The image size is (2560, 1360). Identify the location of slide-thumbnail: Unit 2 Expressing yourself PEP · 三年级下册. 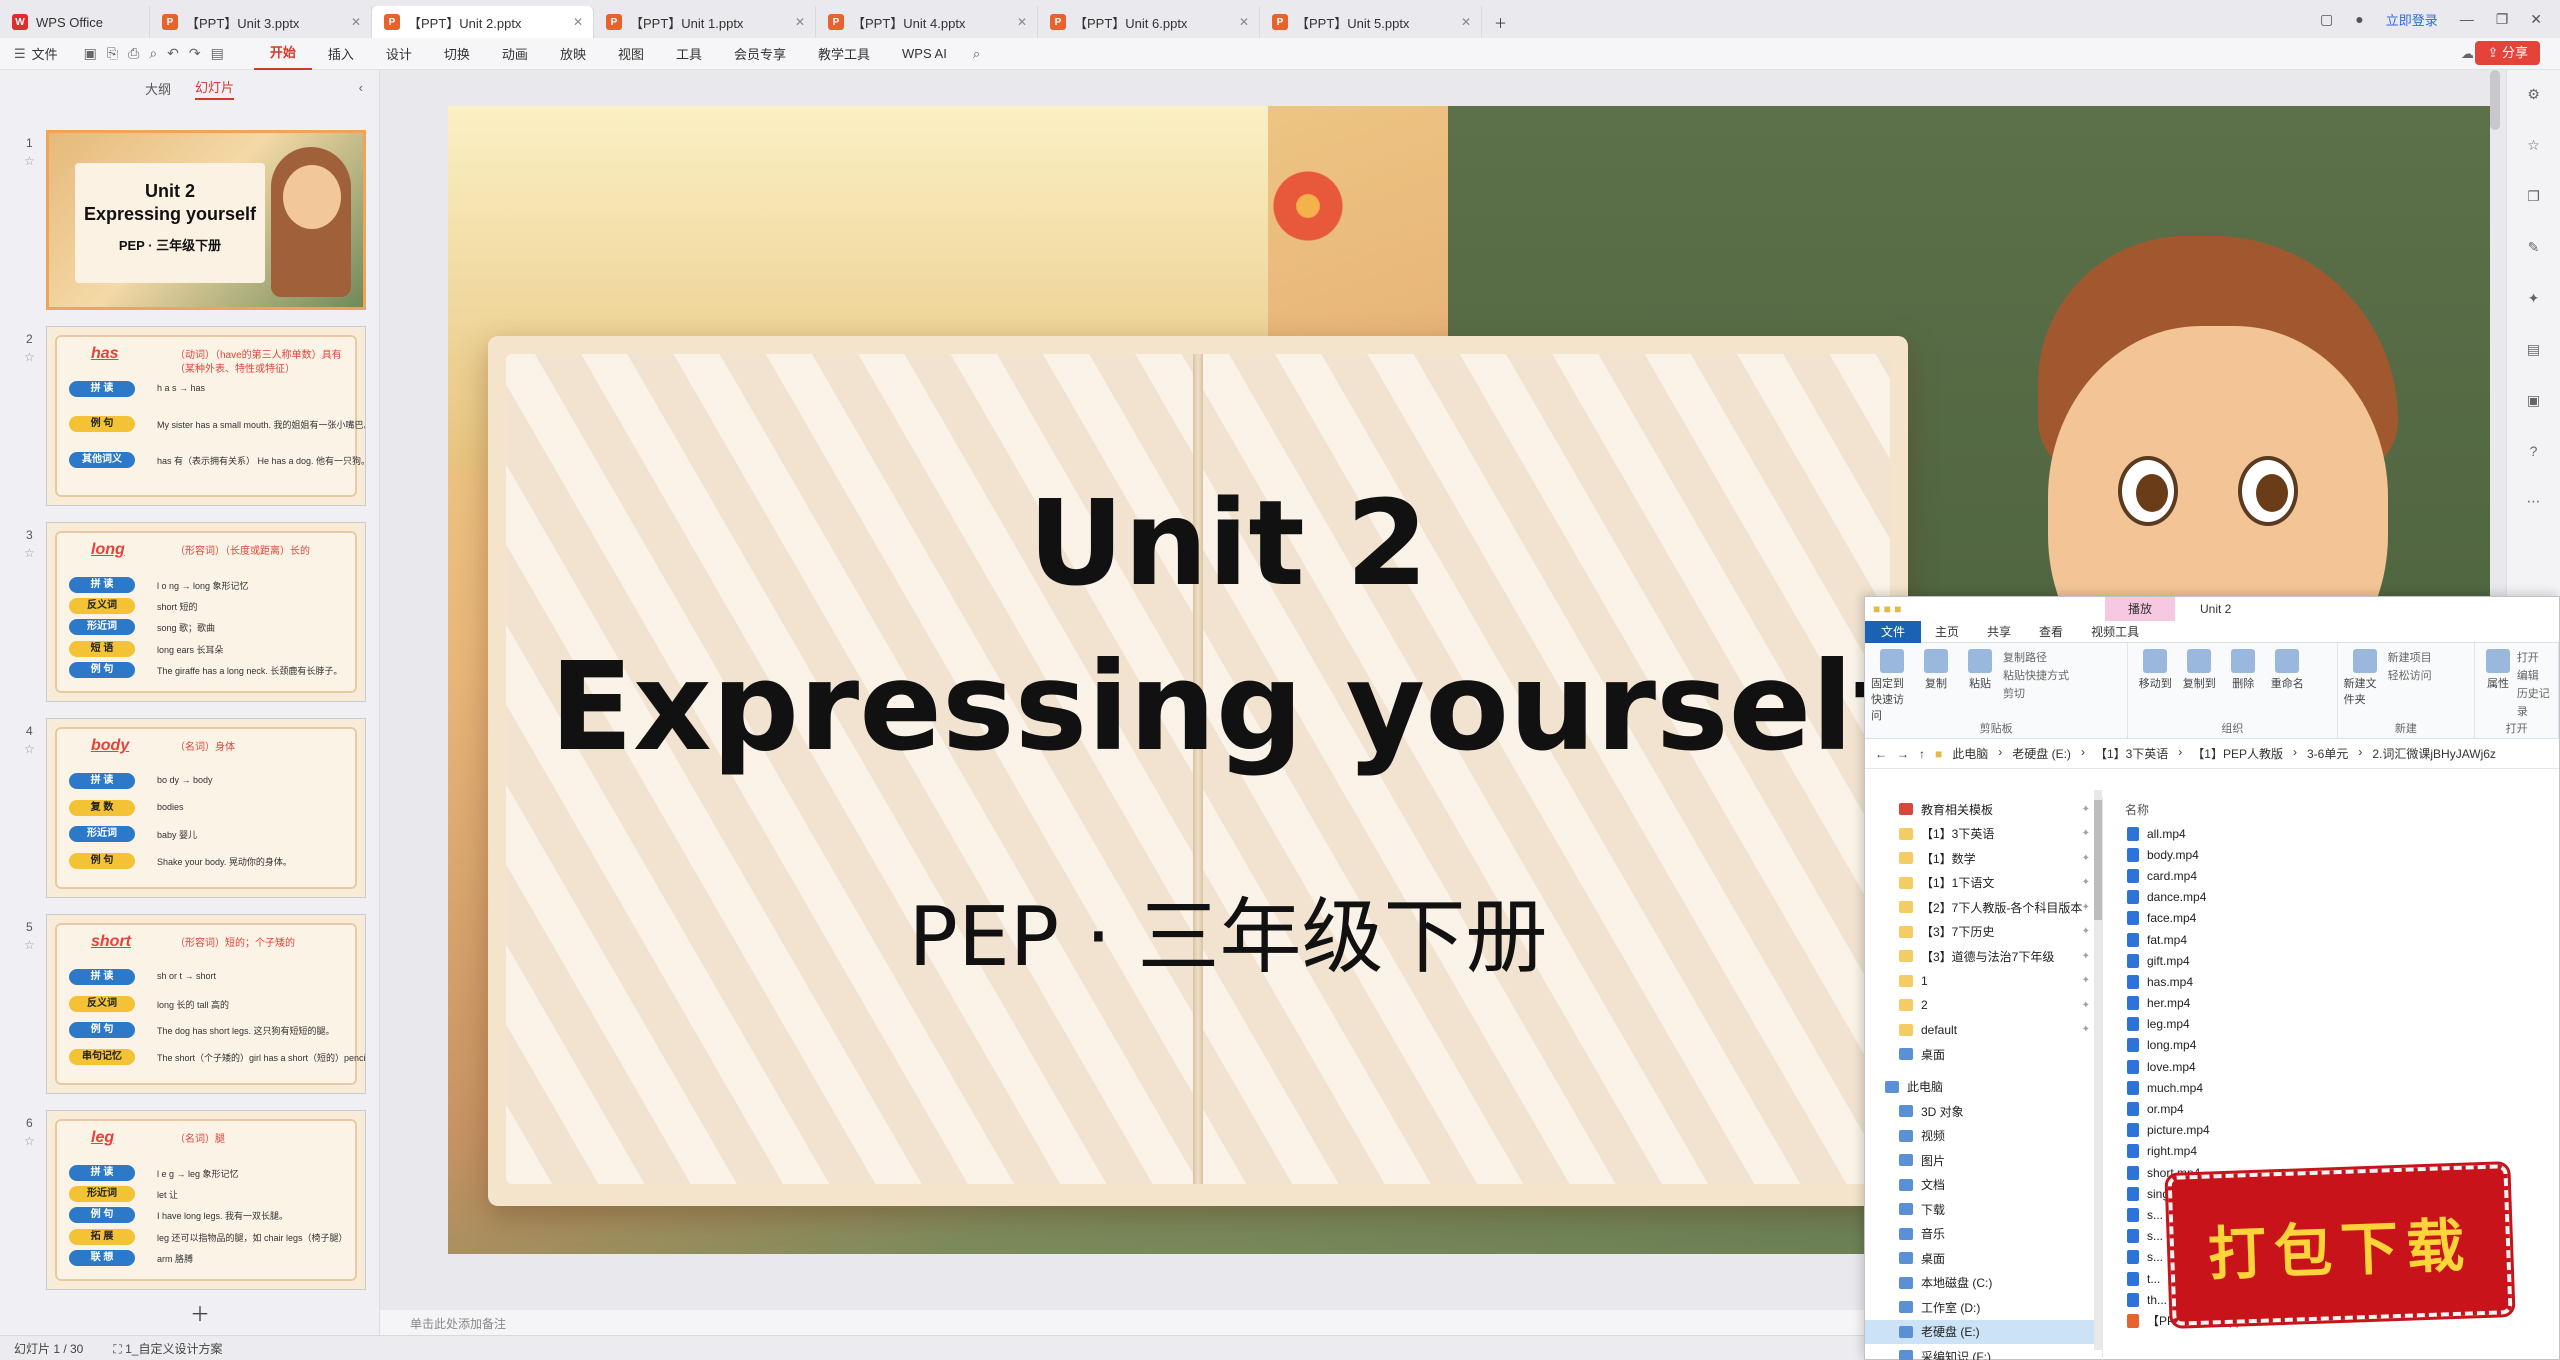
(206, 220).